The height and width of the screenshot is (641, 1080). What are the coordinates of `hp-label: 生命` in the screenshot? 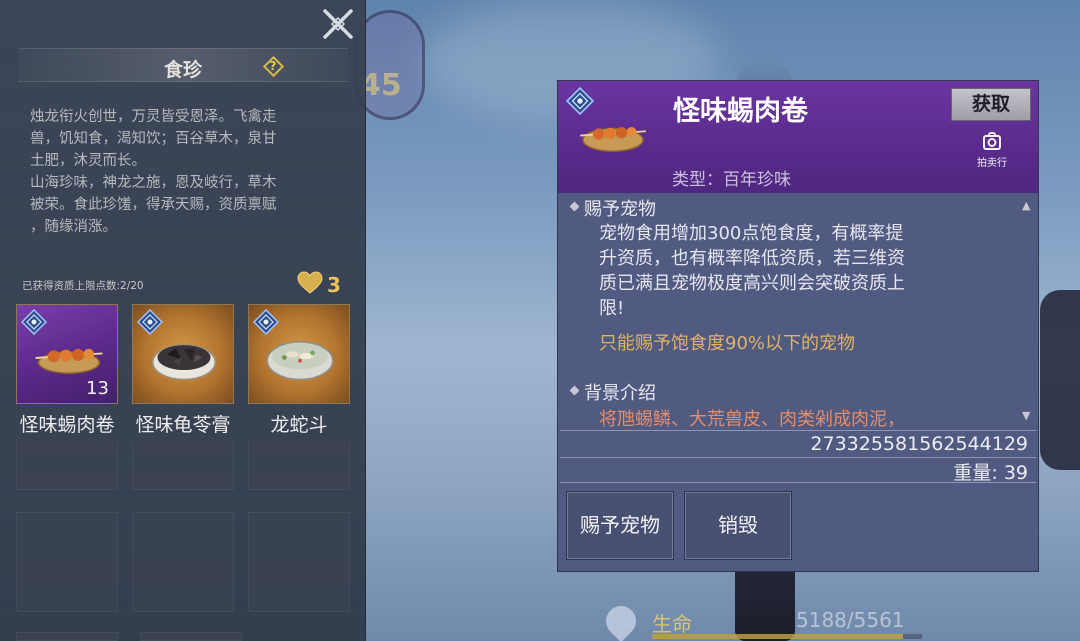 It's located at (672, 624).